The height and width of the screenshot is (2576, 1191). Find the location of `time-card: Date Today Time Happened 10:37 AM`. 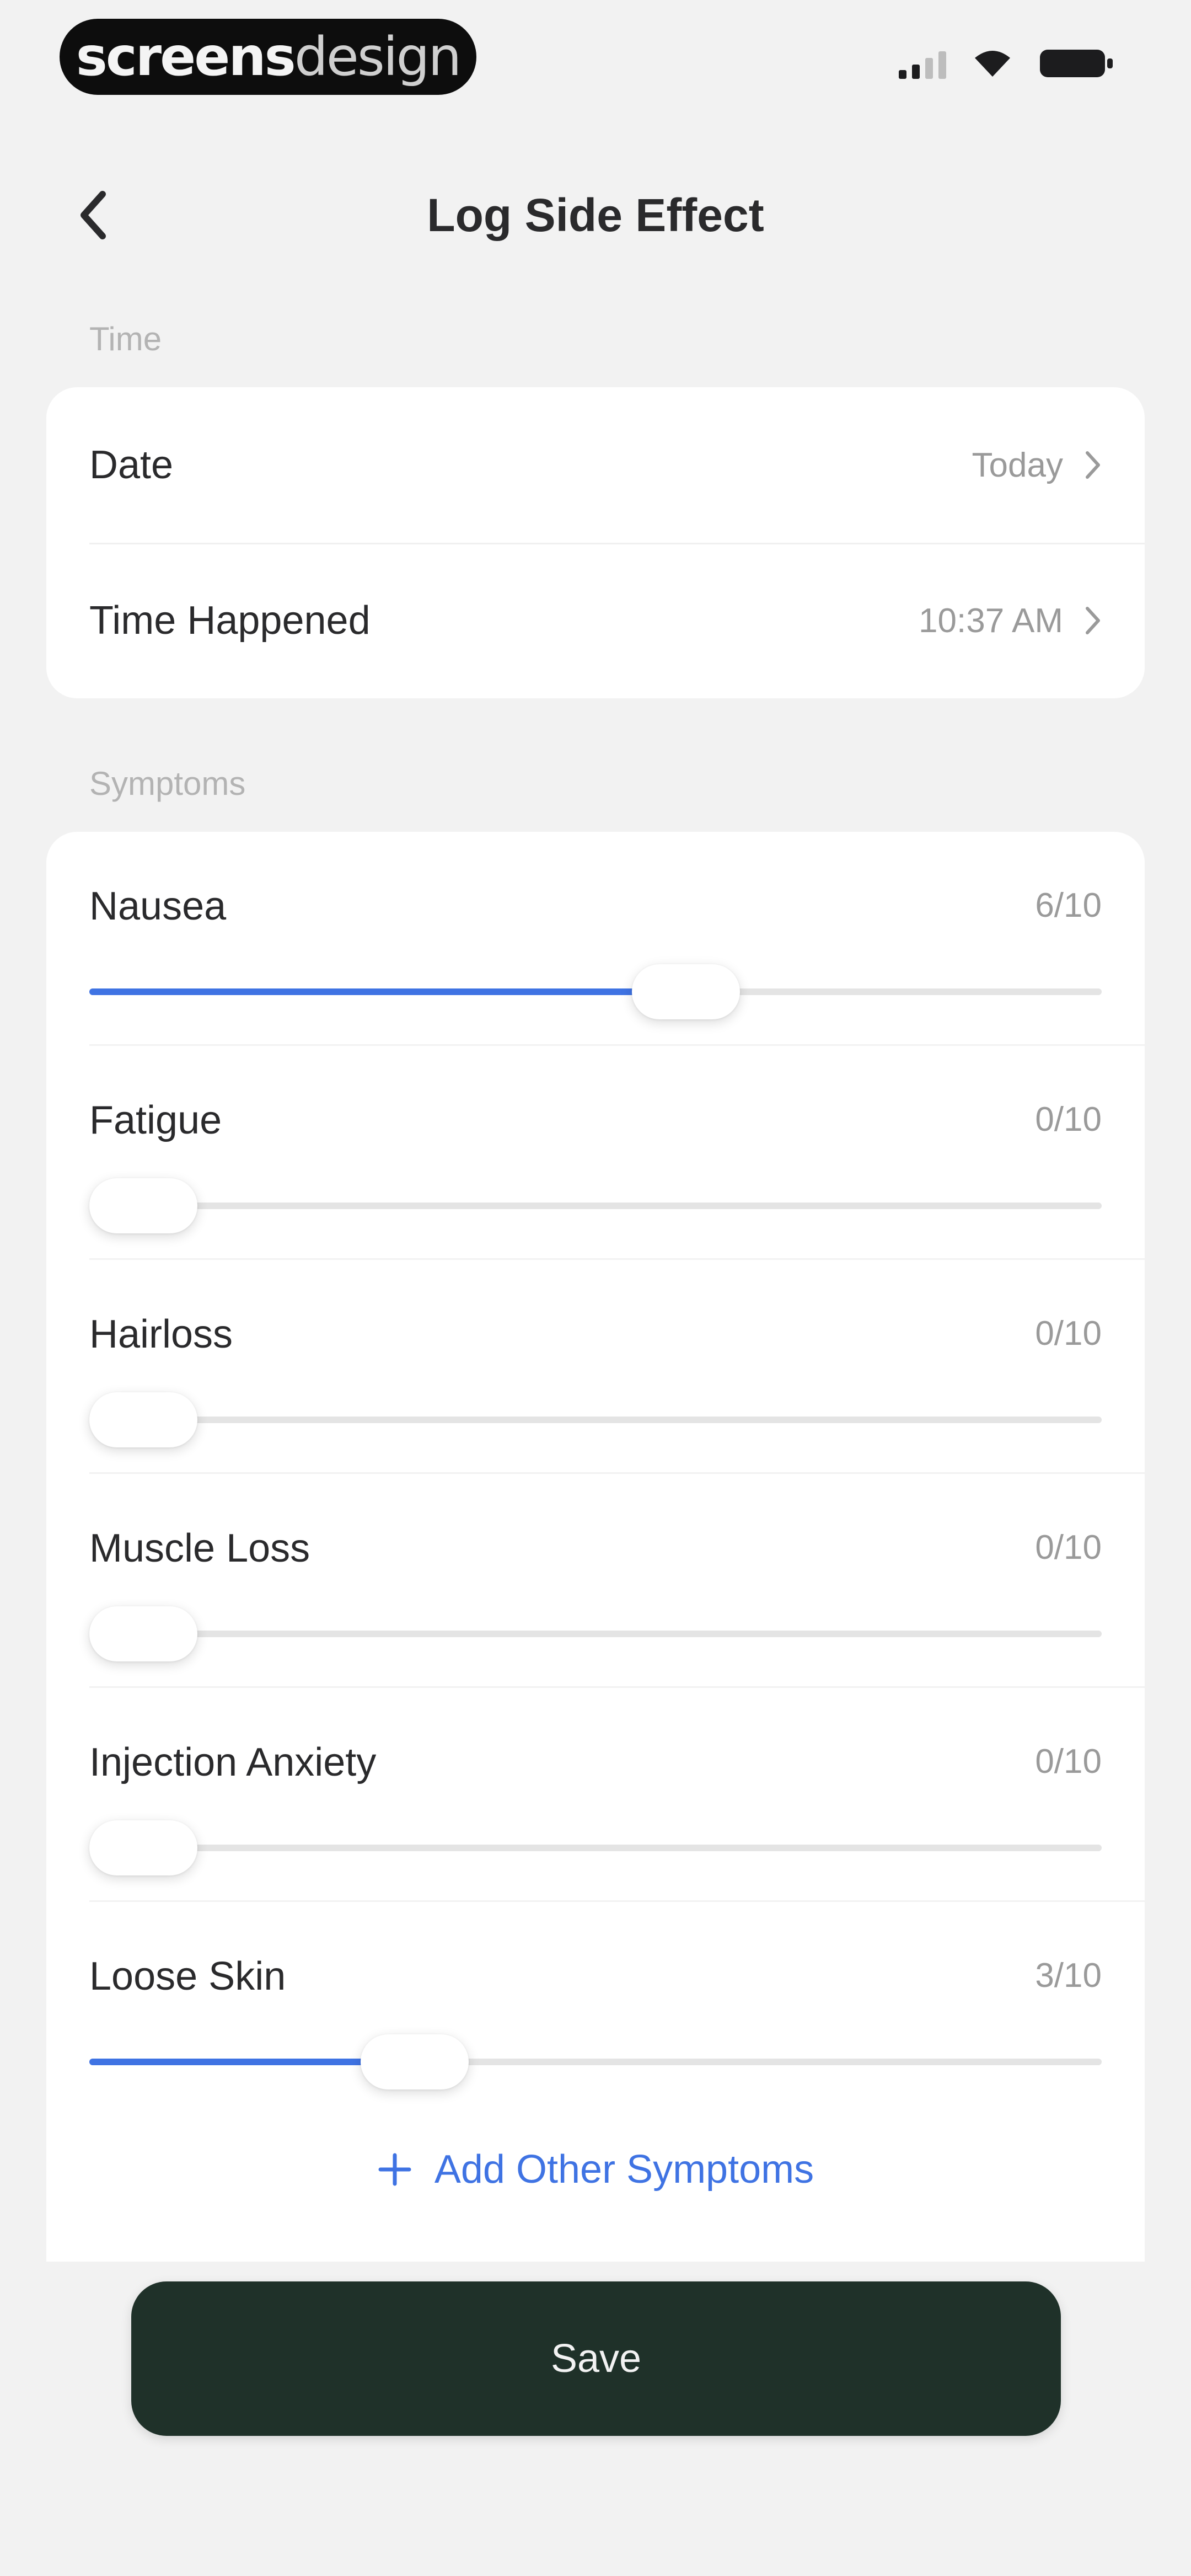

time-card: Date Today Time Happened 10:37 AM is located at coordinates (595, 542).